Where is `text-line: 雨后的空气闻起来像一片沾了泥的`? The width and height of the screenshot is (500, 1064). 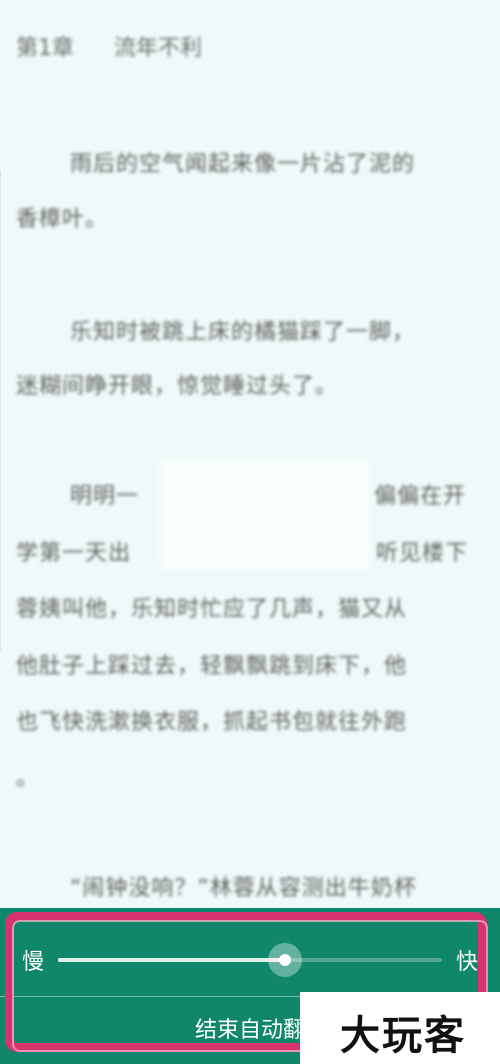 text-line: 雨后的空气闻起来像一片沾了泥的 is located at coordinates (243, 164).